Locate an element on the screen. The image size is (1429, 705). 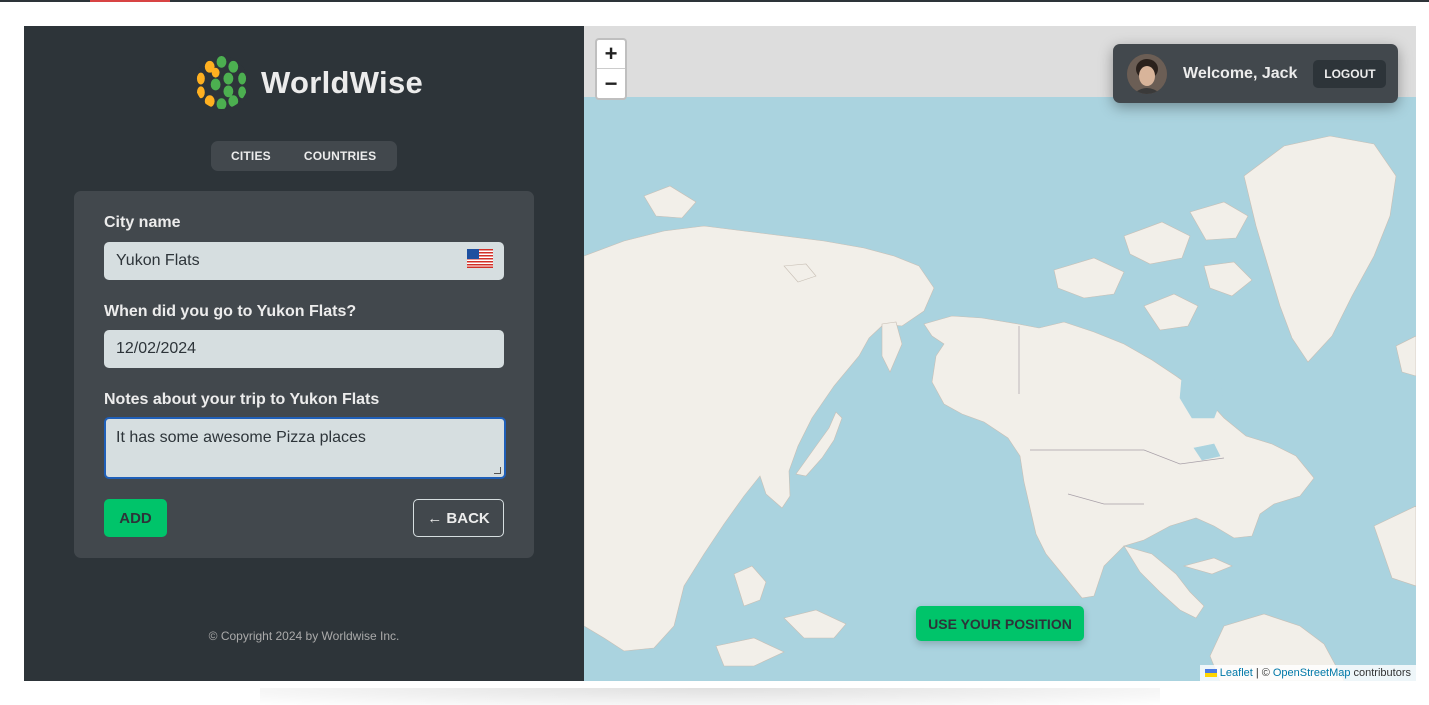
notes-textarea: It has some awesome Pizza places is located at coordinates (305, 448).